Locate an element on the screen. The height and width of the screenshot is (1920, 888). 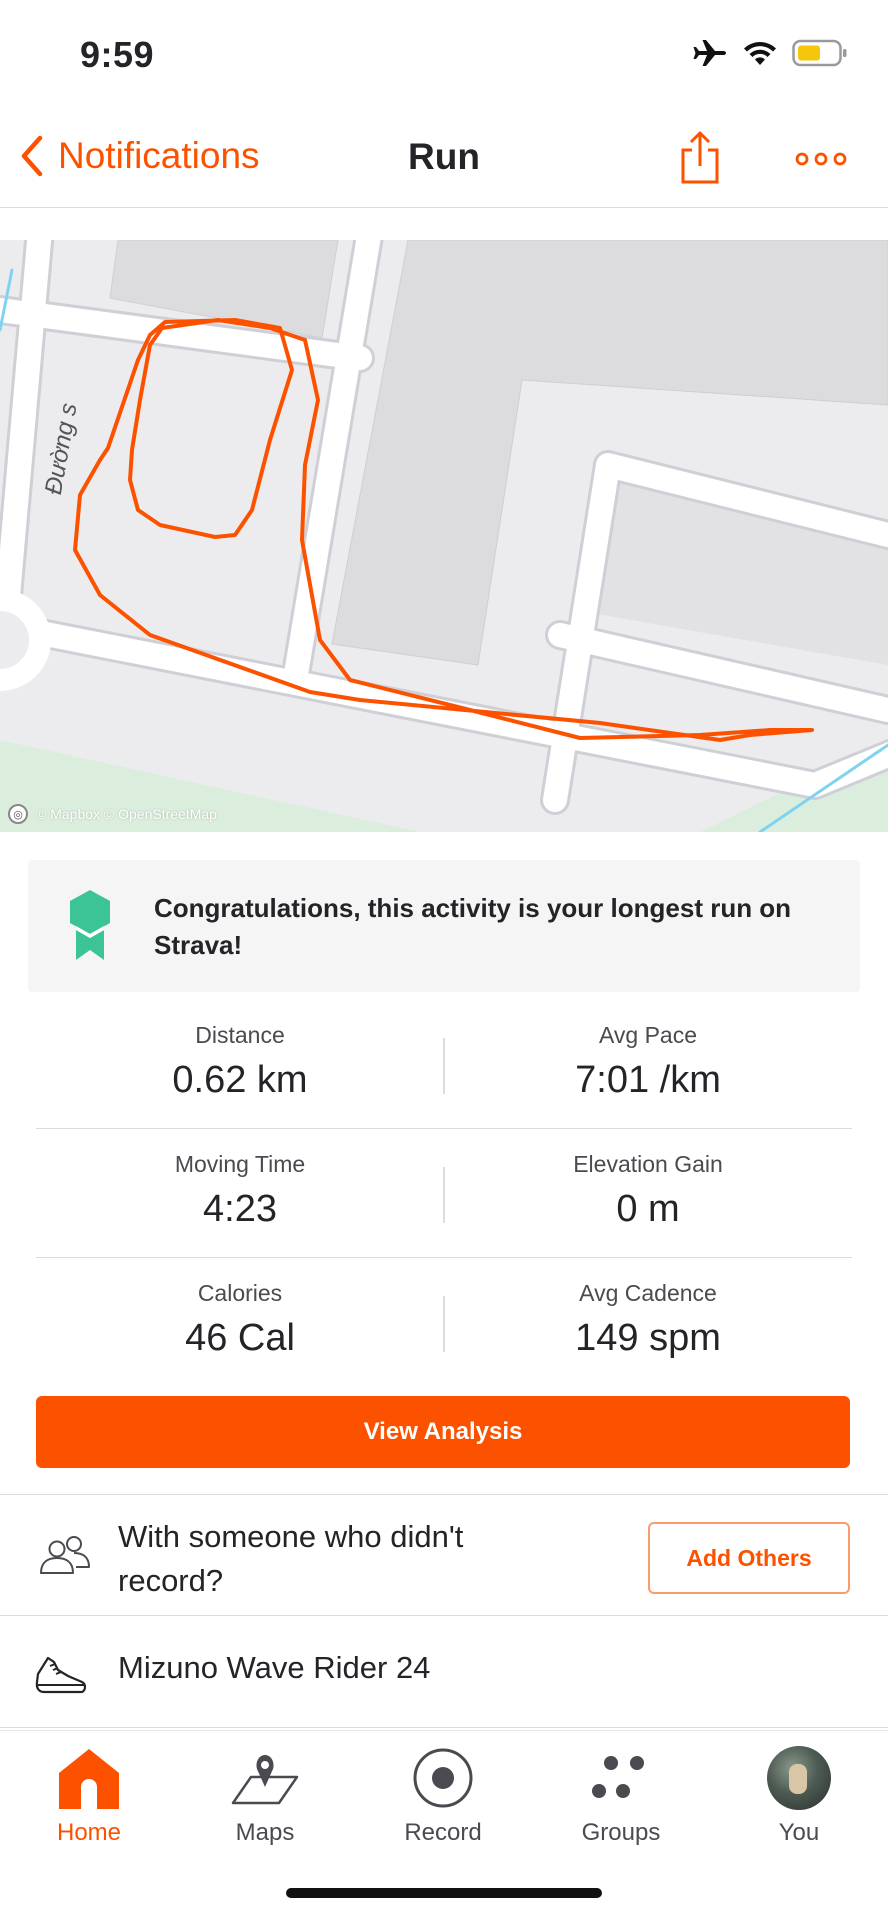
with-others-text: With someone who didn't record? is located at coordinates (291, 1558).